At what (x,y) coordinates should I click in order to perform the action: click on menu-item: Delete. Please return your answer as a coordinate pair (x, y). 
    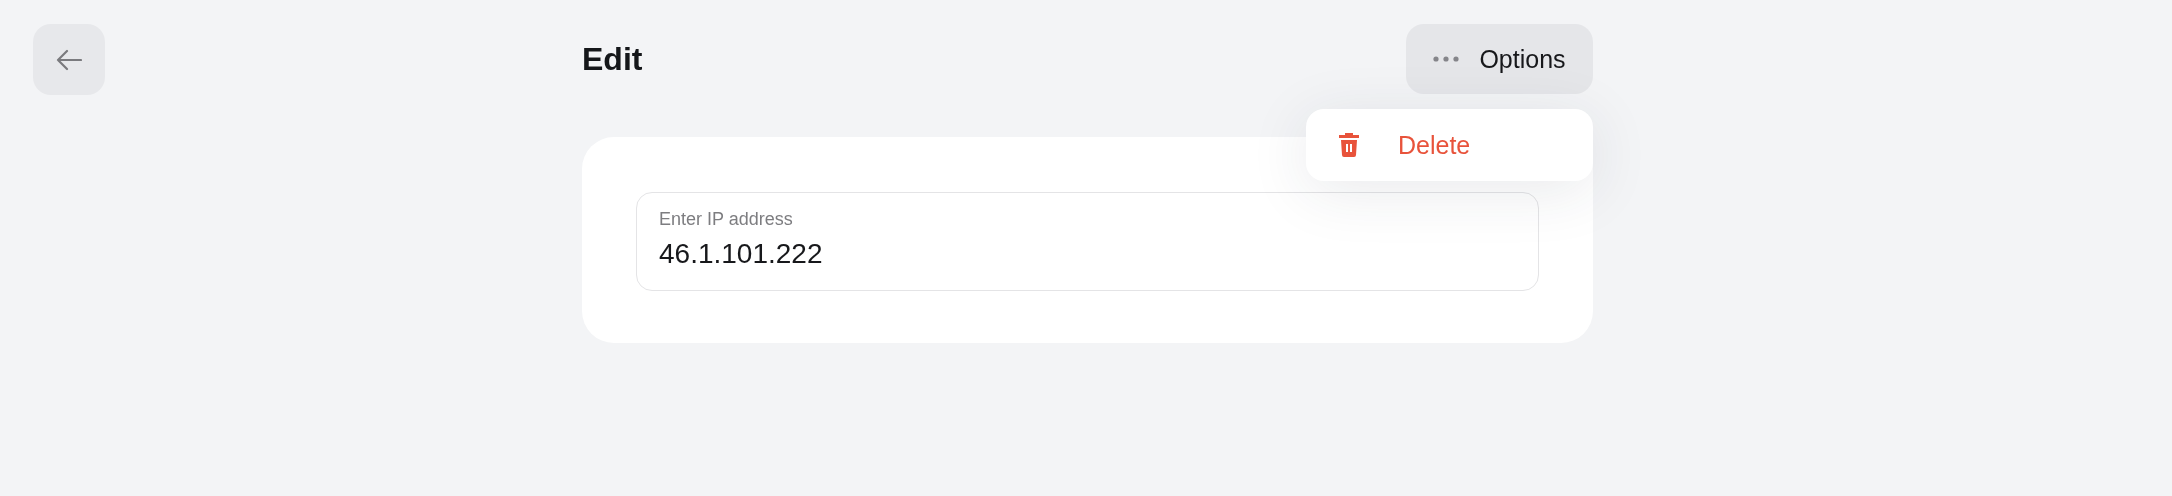
    Looking at the image, I should click on (1449, 145).